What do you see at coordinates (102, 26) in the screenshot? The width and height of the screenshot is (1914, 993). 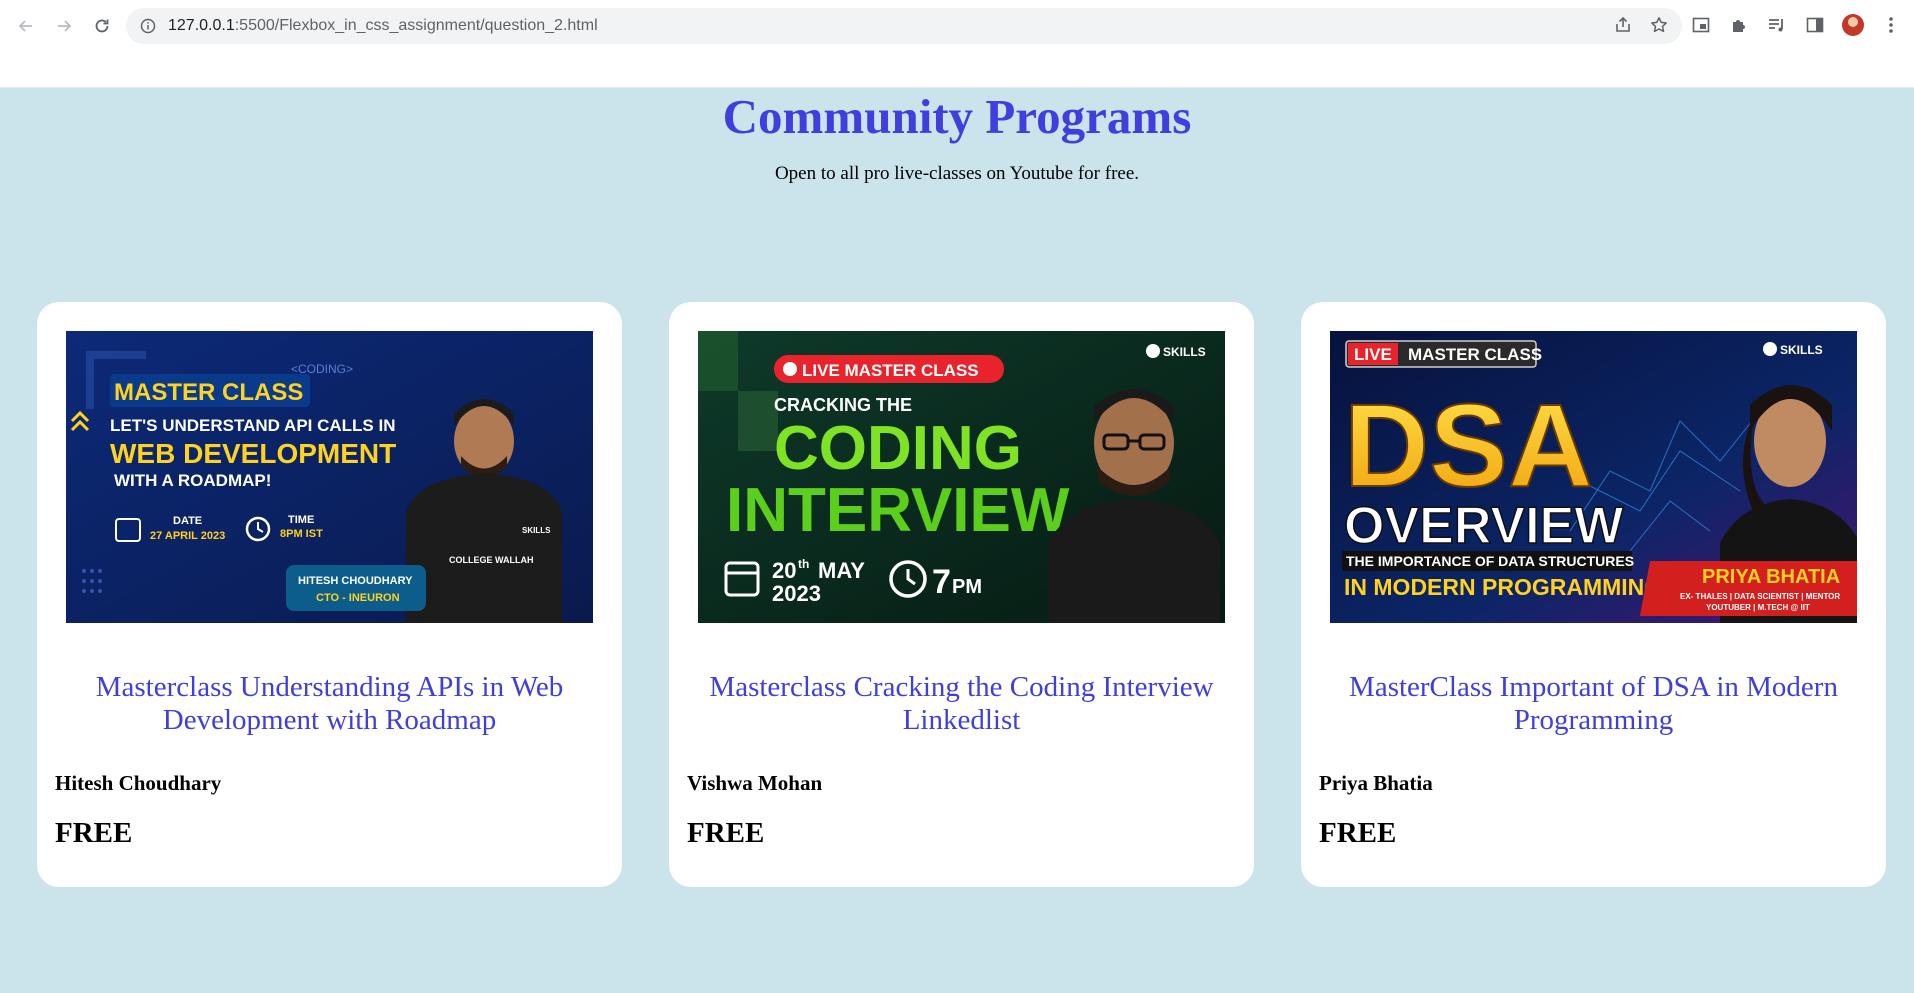 I see `reload-icon` at bounding box center [102, 26].